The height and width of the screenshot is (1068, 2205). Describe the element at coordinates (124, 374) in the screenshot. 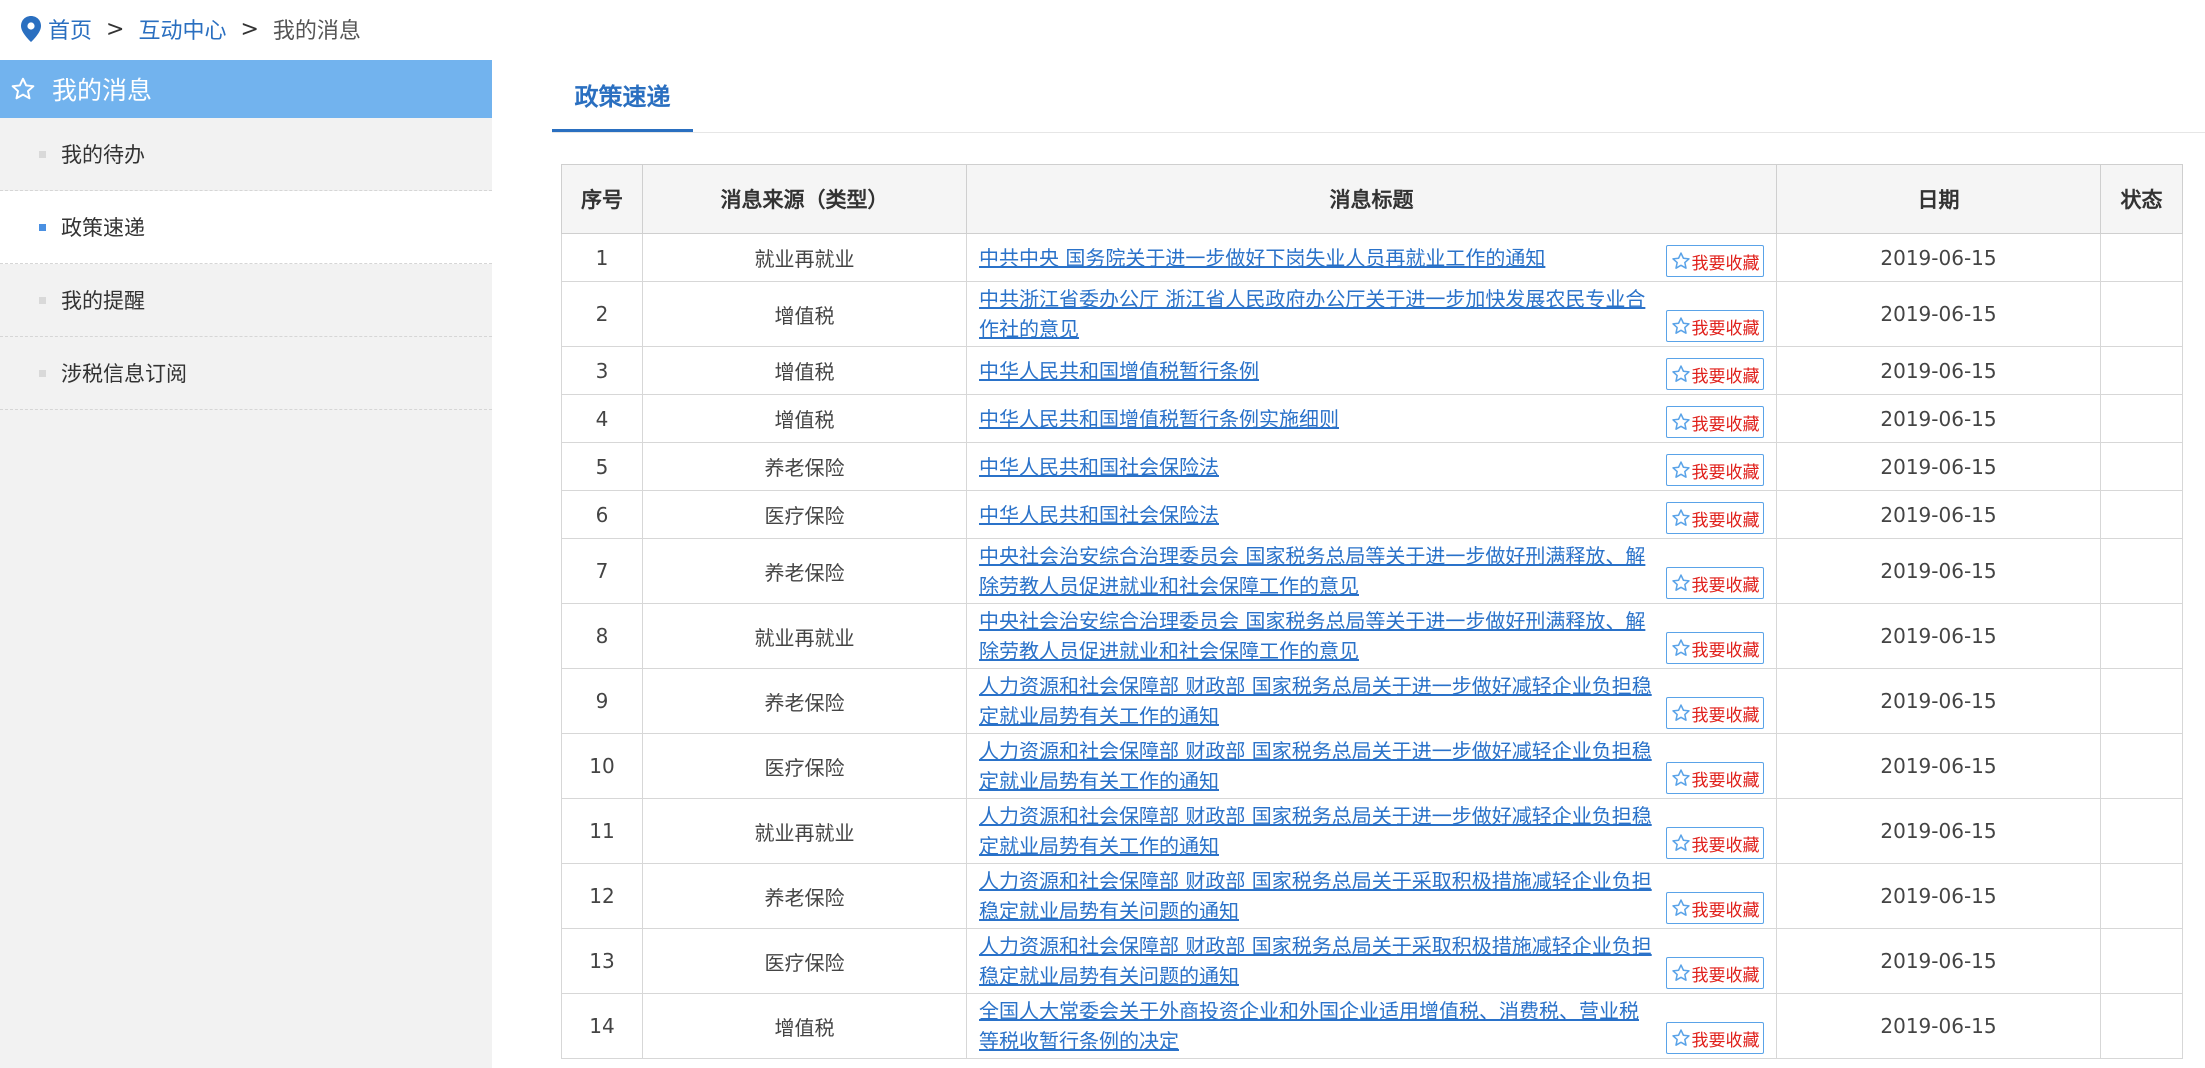

I see `sidebar-item-label: 涉税信息订阅` at that location.